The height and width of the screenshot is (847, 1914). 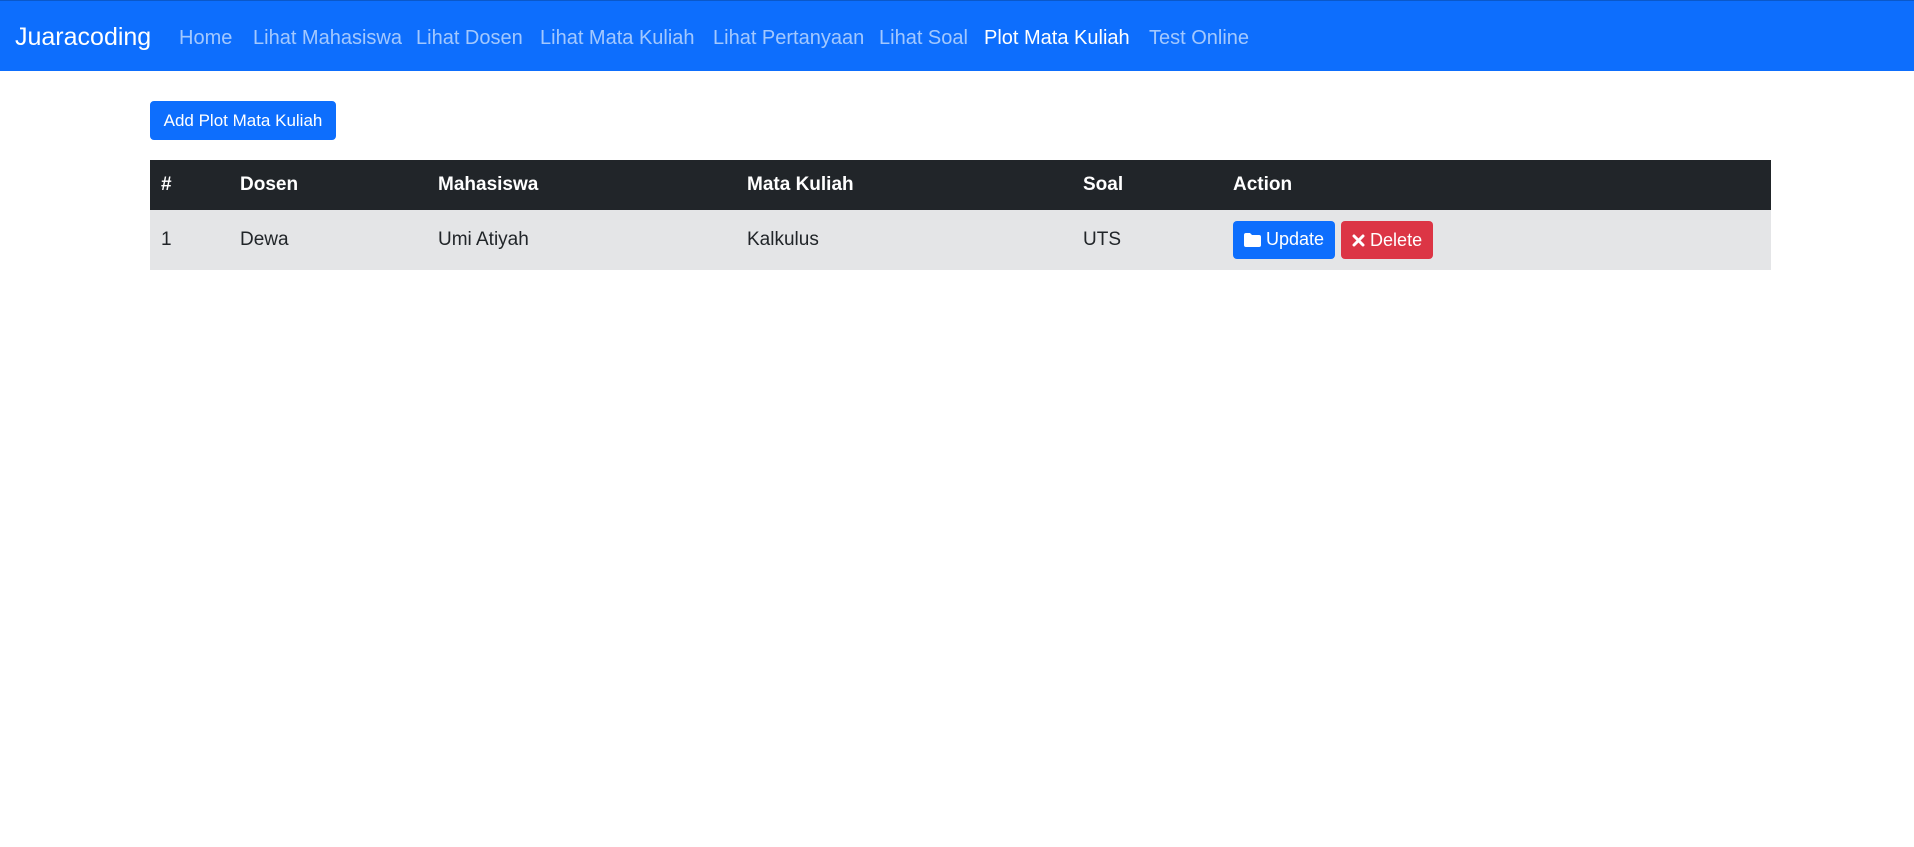 What do you see at coordinates (1199, 38) in the screenshot?
I see `nav-link-test-online: Test Online` at bounding box center [1199, 38].